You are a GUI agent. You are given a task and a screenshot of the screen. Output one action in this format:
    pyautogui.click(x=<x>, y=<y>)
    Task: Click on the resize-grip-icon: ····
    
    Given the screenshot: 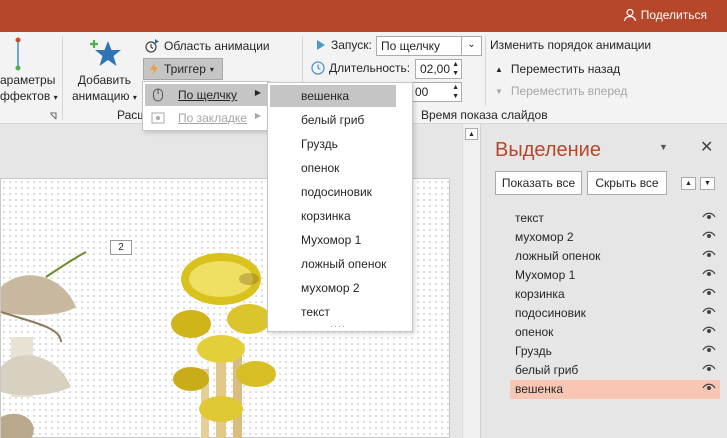 What is the action you would take?
    pyautogui.click(x=338, y=326)
    